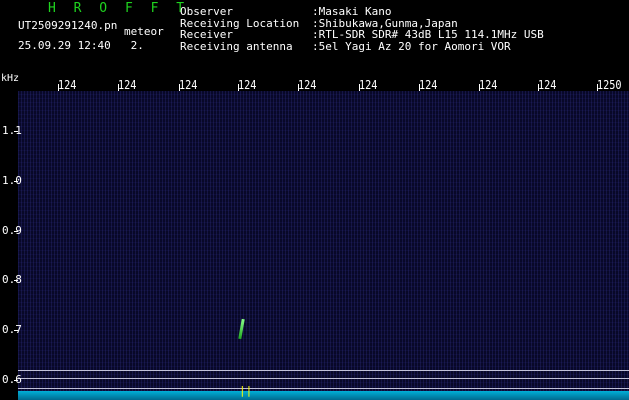 The image size is (629, 400). Describe the element at coordinates (81, 45) in the screenshot. I see `timestamp-label: 25.09.29 12:40 2.` at that location.